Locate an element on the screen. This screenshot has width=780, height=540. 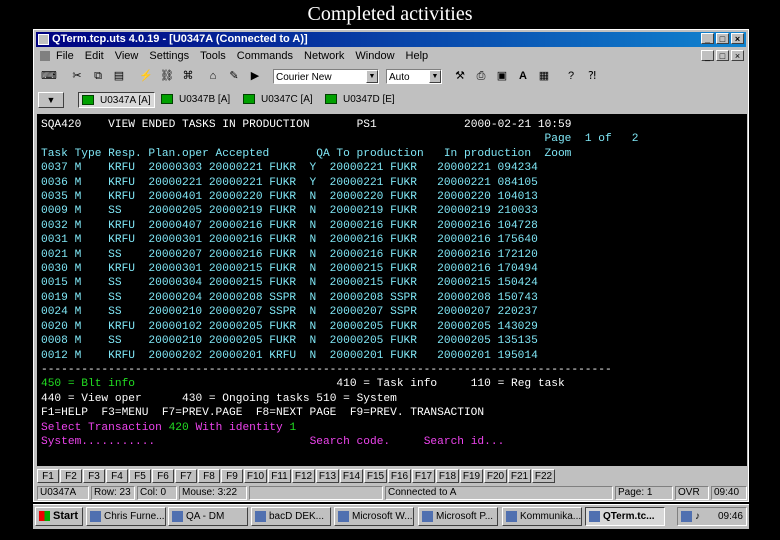
copy-icon: ⧉ is located at coordinates (98, 76).